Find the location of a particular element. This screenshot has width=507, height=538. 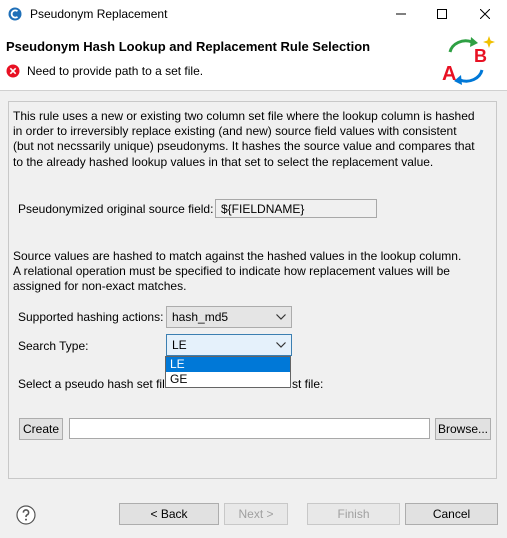

create-button: Create is located at coordinates (41, 429).